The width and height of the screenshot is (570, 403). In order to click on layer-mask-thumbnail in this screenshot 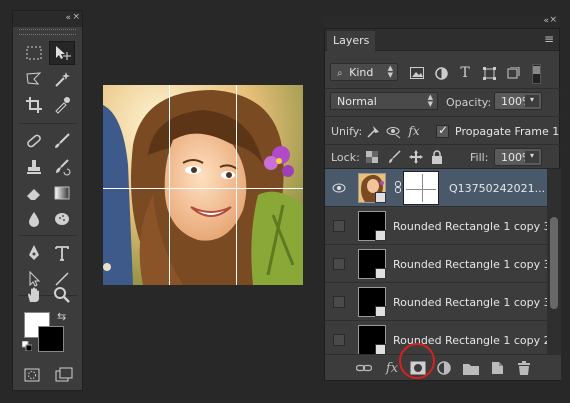, I will do `click(421, 188)`.